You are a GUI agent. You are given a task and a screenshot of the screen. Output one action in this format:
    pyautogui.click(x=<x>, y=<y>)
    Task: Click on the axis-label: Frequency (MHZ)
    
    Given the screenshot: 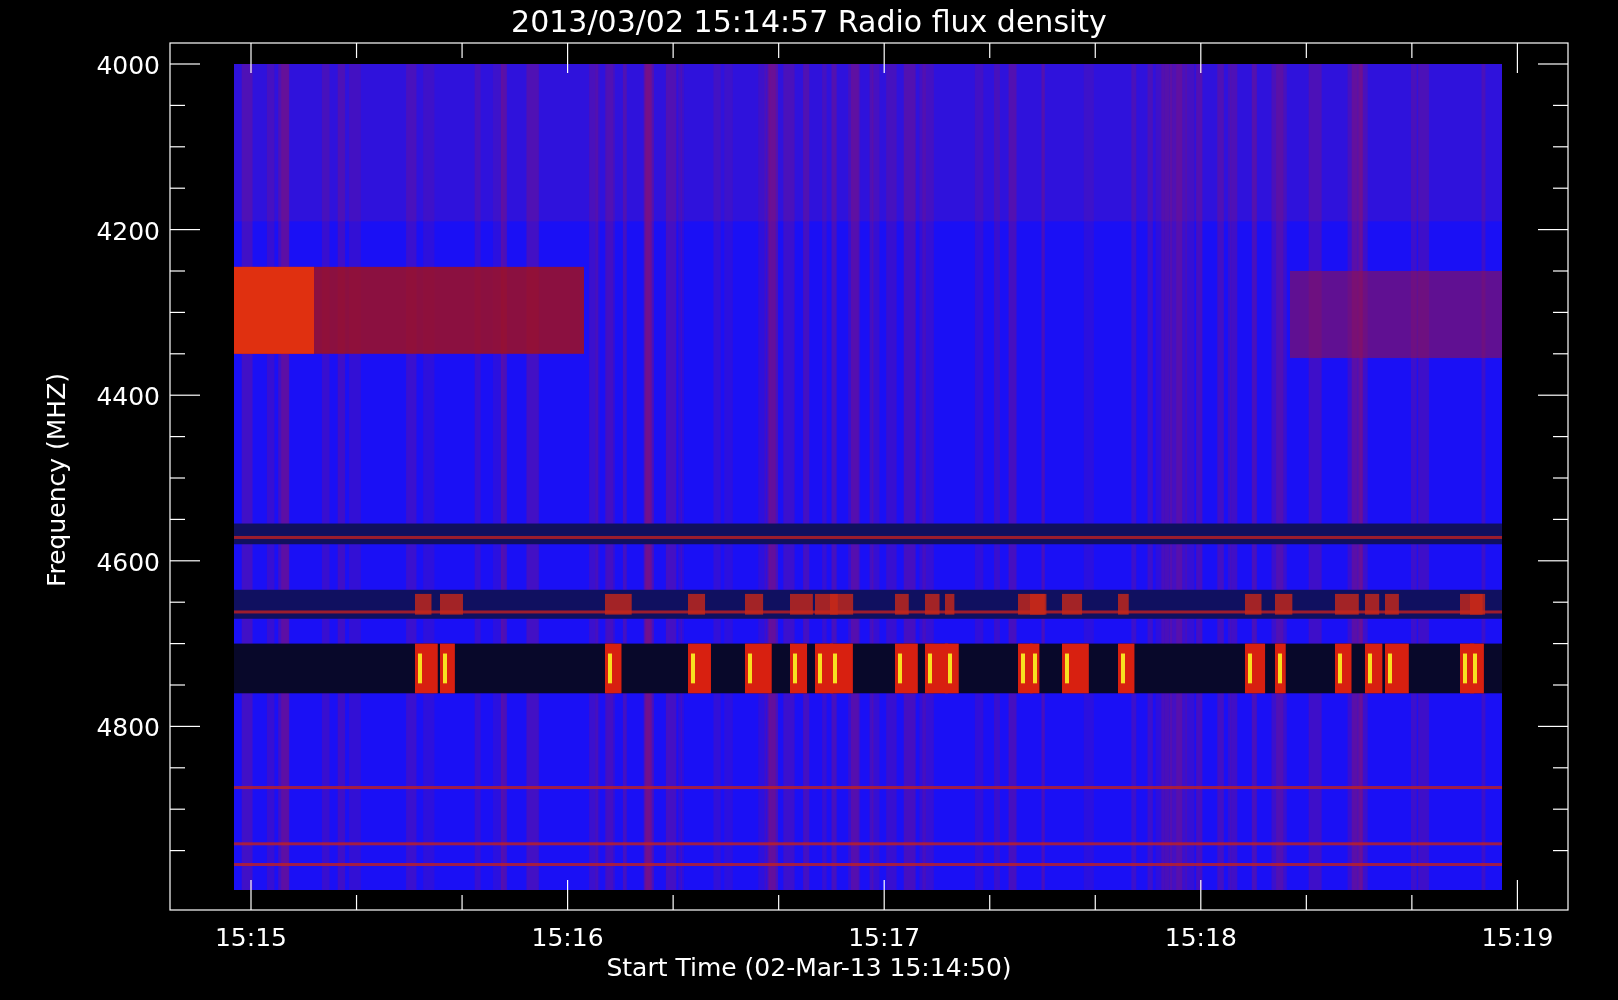 What is the action you would take?
    pyautogui.click(x=56, y=480)
    